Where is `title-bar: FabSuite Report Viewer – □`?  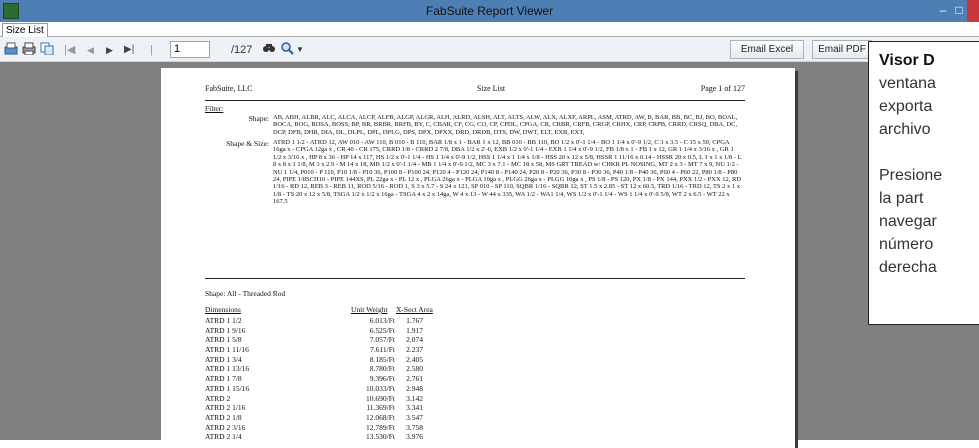
title-bar: FabSuite Report Viewer – □ is located at coordinates (489, 11).